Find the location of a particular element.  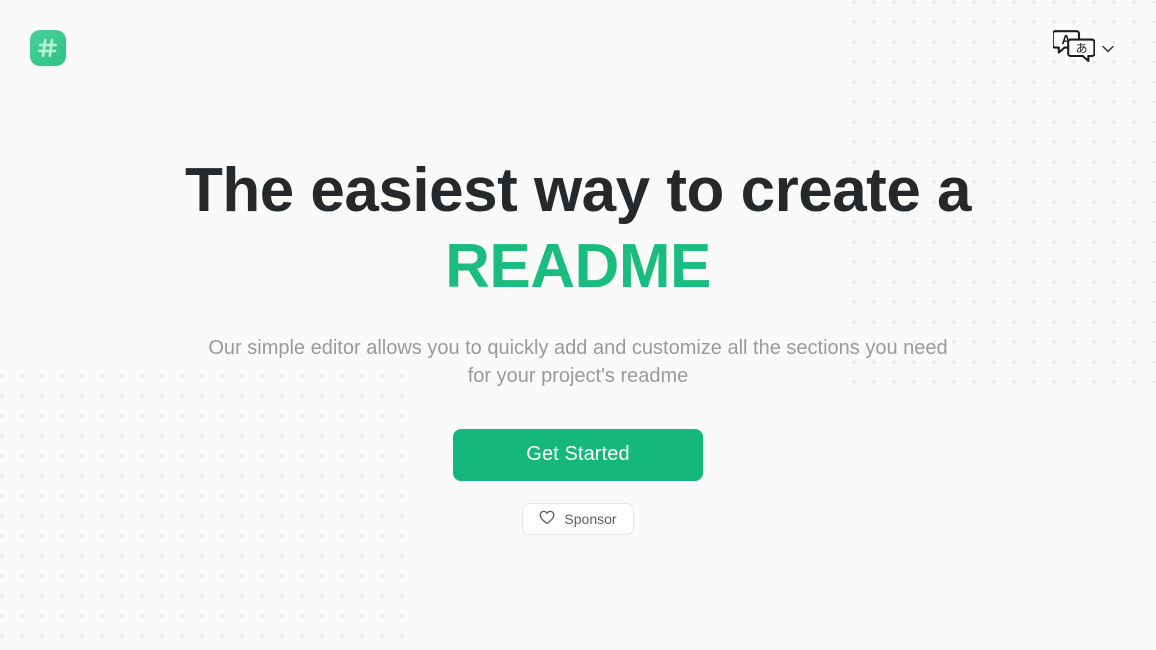

chevron-down-icon is located at coordinates (1108, 49).